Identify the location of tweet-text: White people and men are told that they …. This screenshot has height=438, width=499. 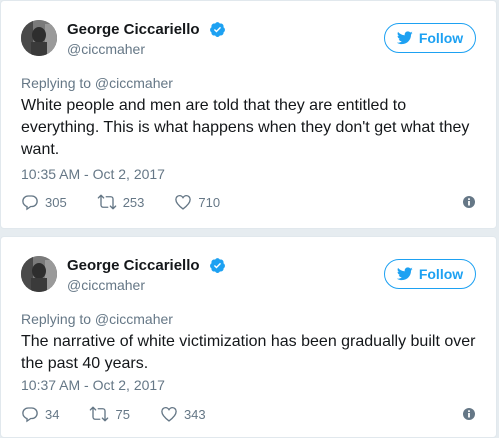
(245, 127).